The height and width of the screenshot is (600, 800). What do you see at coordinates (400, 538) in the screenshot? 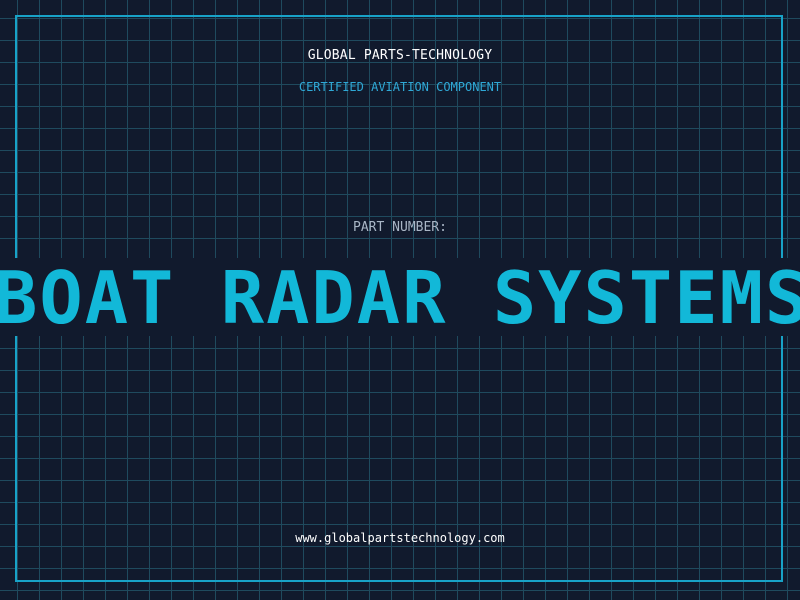
I see `website-url: www.globalpartstechnology.com` at bounding box center [400, 538].